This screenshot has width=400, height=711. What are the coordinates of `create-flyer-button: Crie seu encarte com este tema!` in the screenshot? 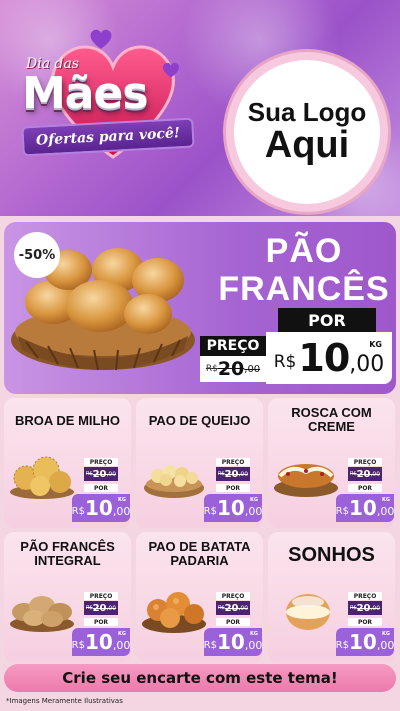 It's located at (200, 678).